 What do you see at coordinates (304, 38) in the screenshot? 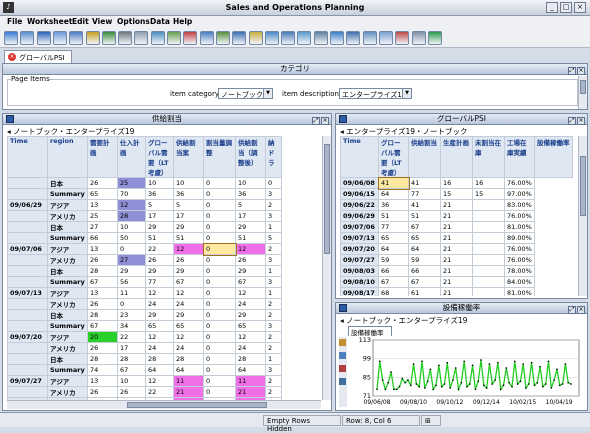
I see `toolbar-button-19-icon` at bounding box center [304, 38].